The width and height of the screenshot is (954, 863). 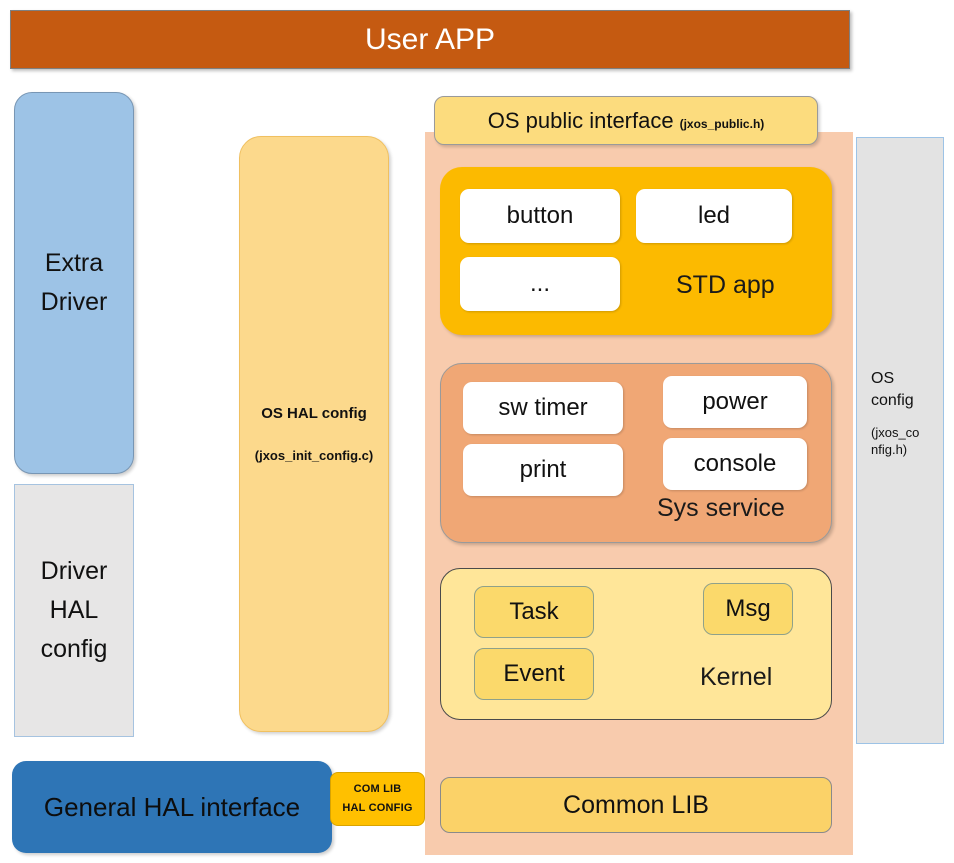 I want to click on kernel-group: Task Msg Event Kernel, so click(x=636, y=644).